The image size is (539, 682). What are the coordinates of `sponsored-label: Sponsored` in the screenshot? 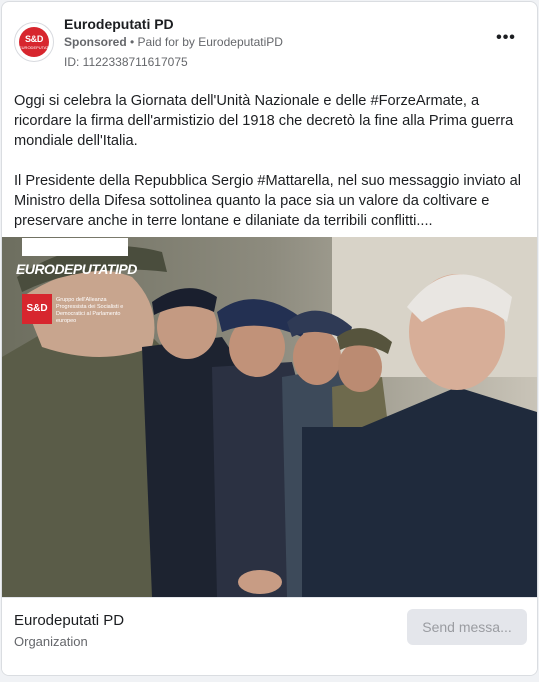 It's located at (95, 42).